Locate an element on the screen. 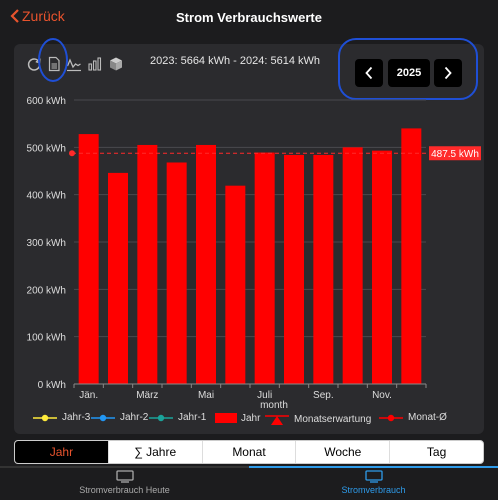  legend-label: Jahr-3 is located at coordinates (76, 417).